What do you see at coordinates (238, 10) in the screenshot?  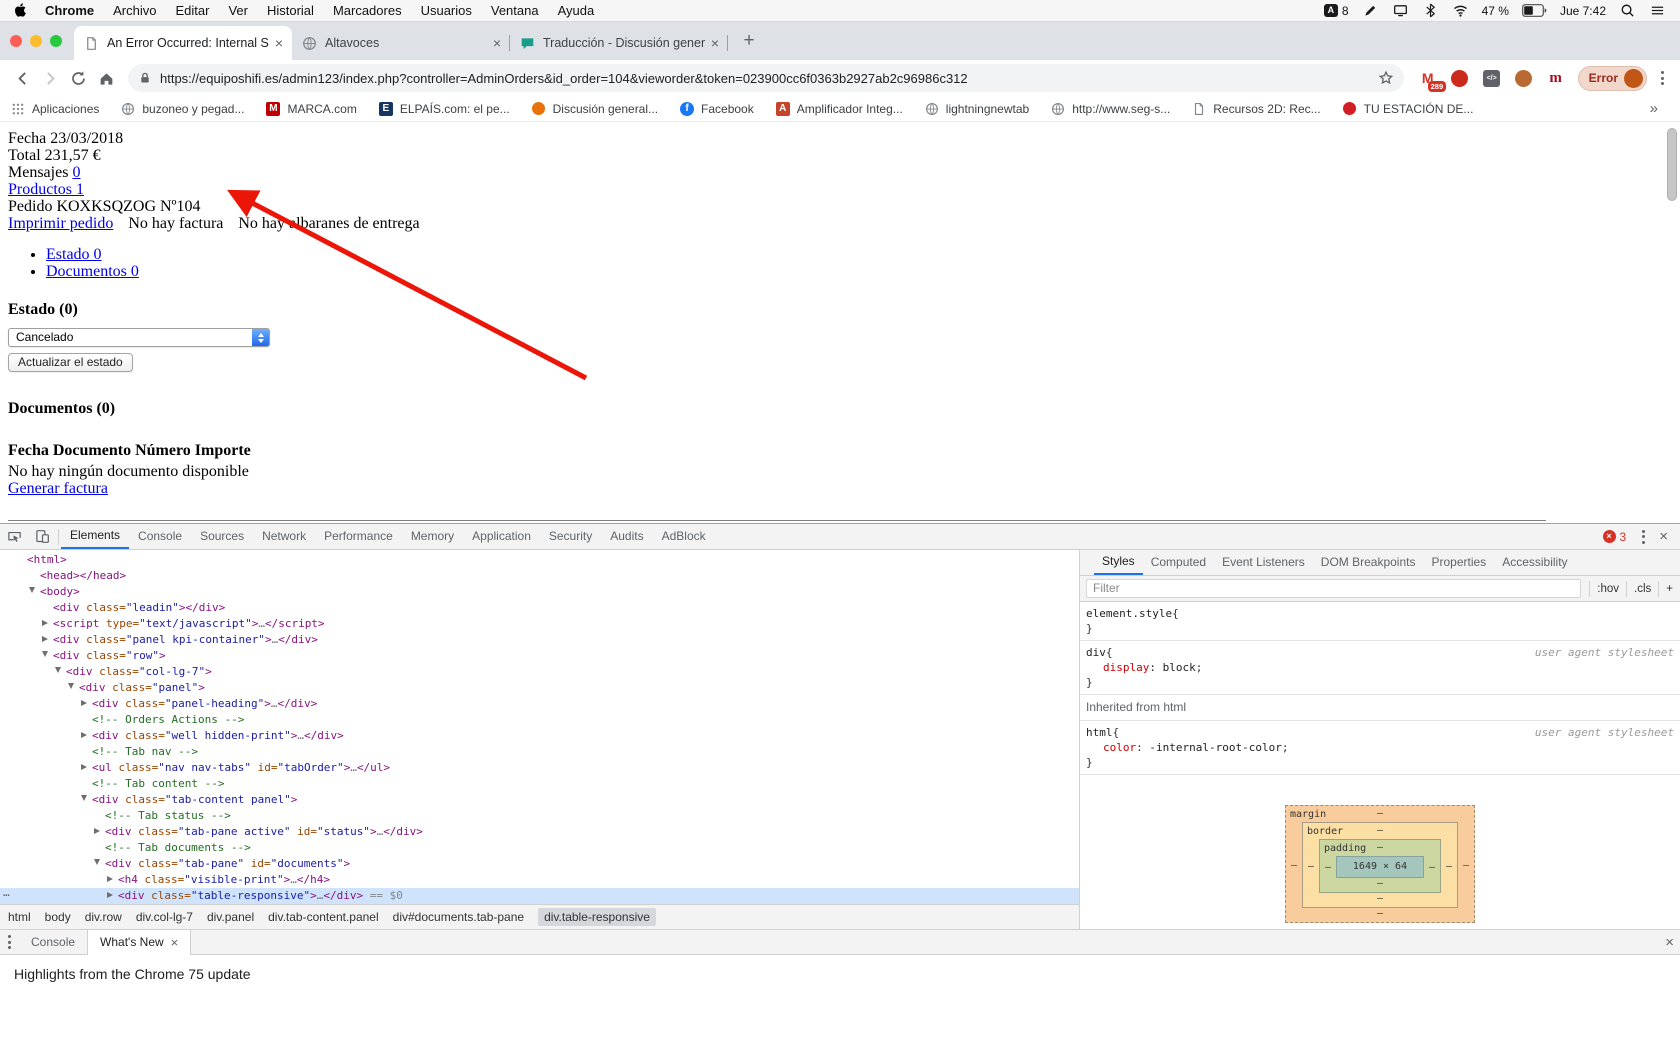 I see `menu-ver: Ver` at bounding box center [238, 10].